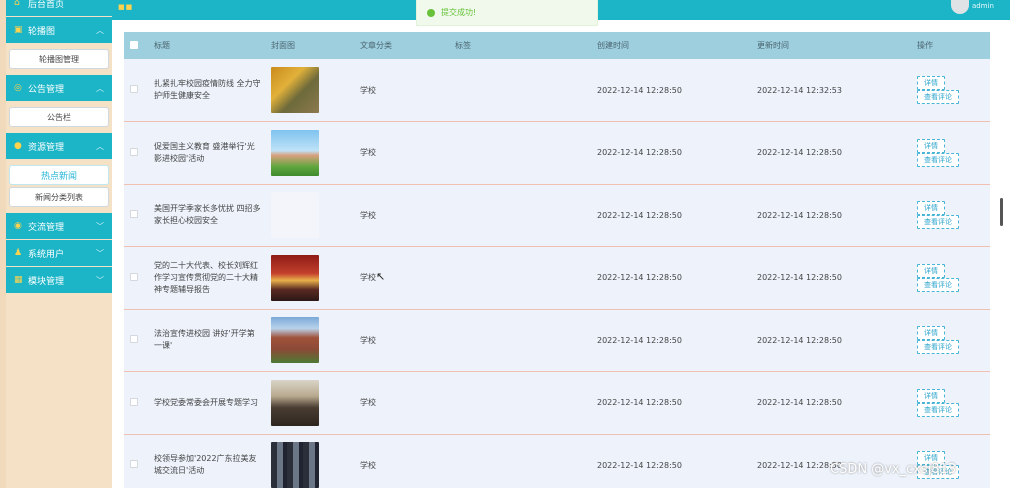  What do you see at coordinates (59, 8) in the screenshot?
I see `sidebar-item-home: ⌂ 后台首页` at bounding box center [59, 8].